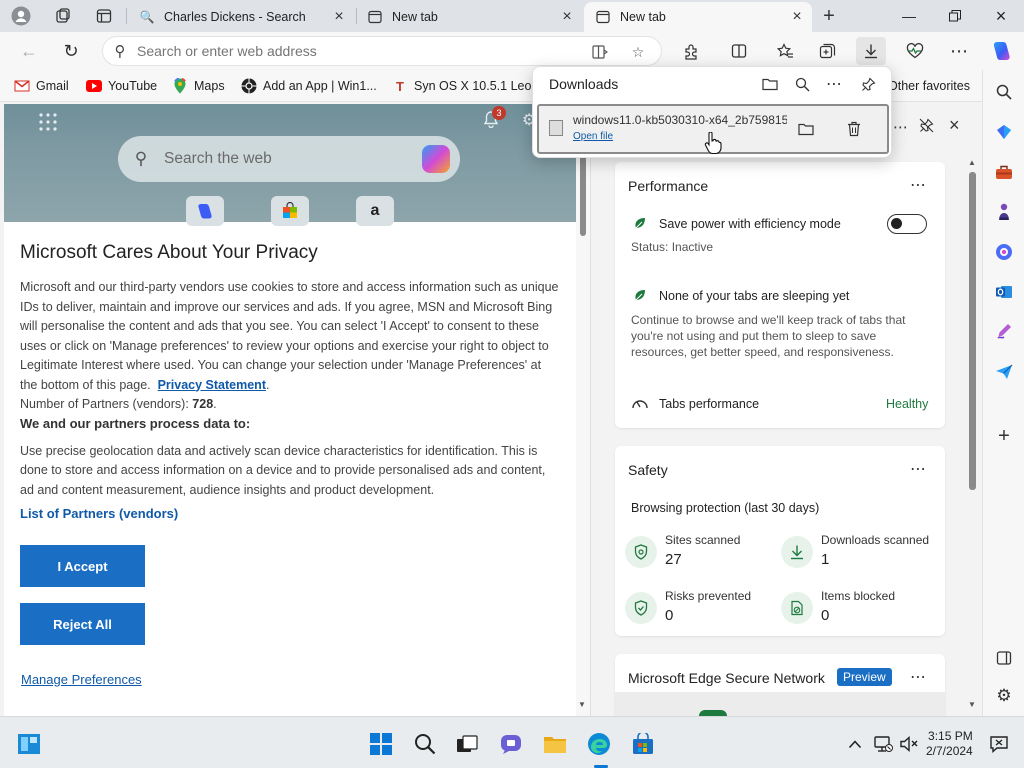 This screenshot has width=1024, height=768. What do you see at coordinates (212, 385) in the screenshot?
I see `privacy-statement-link: Privacy Statement` at bounding box center [212, 385].